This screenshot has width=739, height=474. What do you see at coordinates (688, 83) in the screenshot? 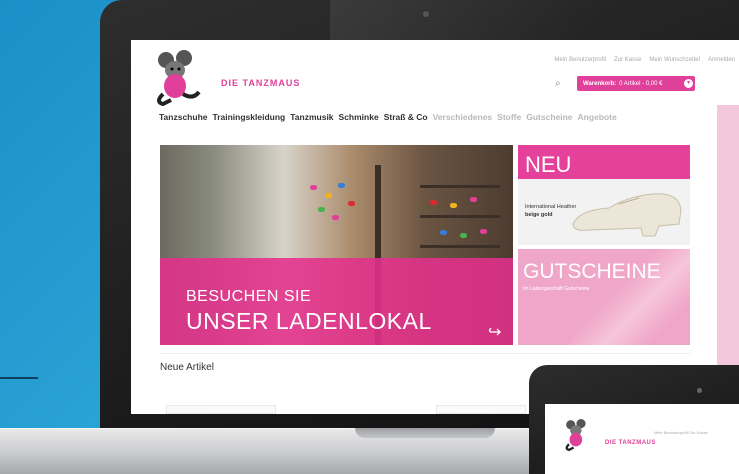
I see `chevron-down-icon: ▾` at bounding box center [688, 83].